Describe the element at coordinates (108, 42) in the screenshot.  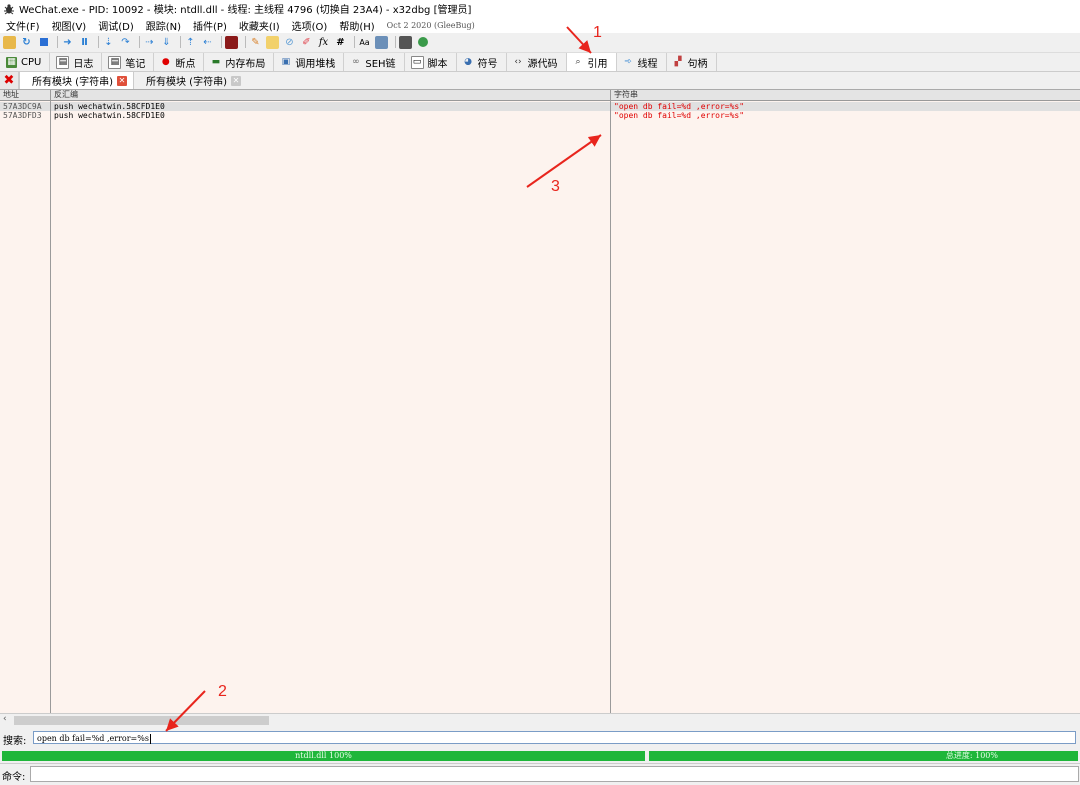
I see `step-into-icon: ⇣` at that location.